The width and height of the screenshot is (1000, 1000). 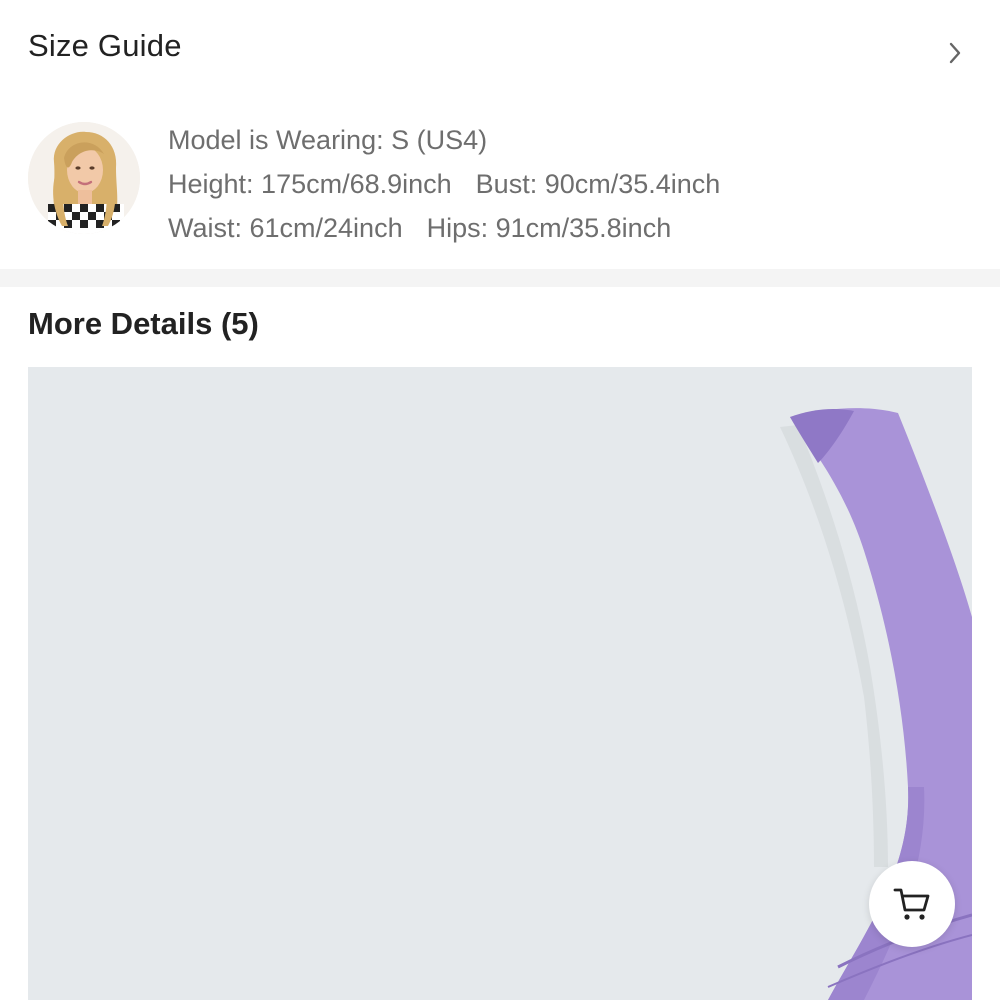 I want to click on waist-hips-line: Waist: 61cm/24inch Hips: 91cm/35.8inch, so click(x=444, y=232).